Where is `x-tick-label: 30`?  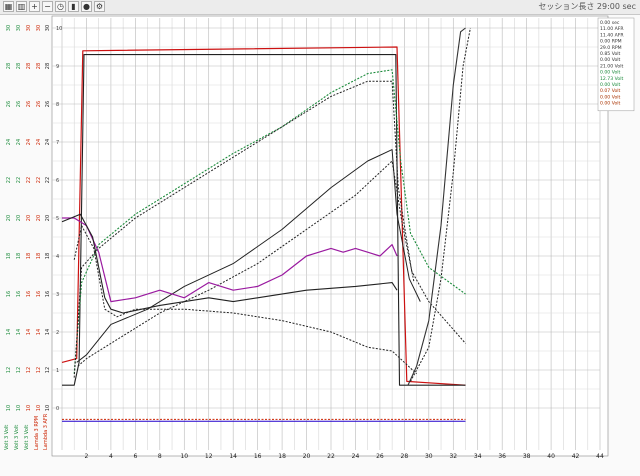
x-tick-label: 30 is located at coordinates (429, 456).